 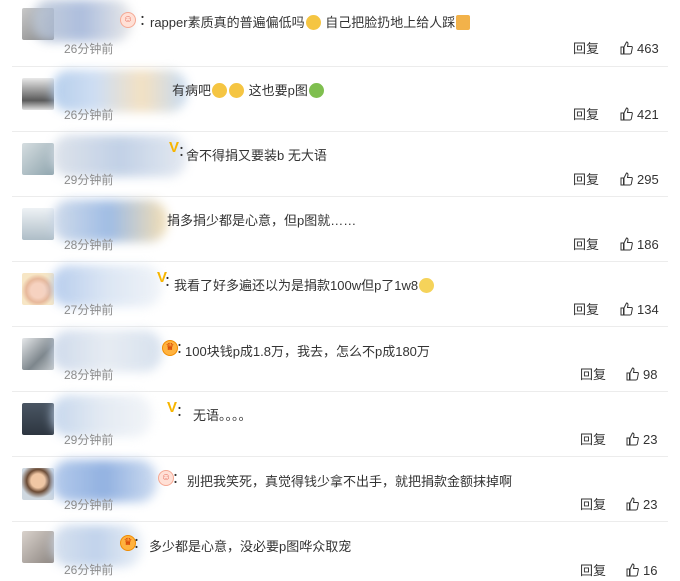 What do you see at coordinates (340, 229) in the screenshot?
I see `comment-item: 捐多捐少都是心意，但p图就…… 28分钟前 回复 186` at bounding box center [340, 229].